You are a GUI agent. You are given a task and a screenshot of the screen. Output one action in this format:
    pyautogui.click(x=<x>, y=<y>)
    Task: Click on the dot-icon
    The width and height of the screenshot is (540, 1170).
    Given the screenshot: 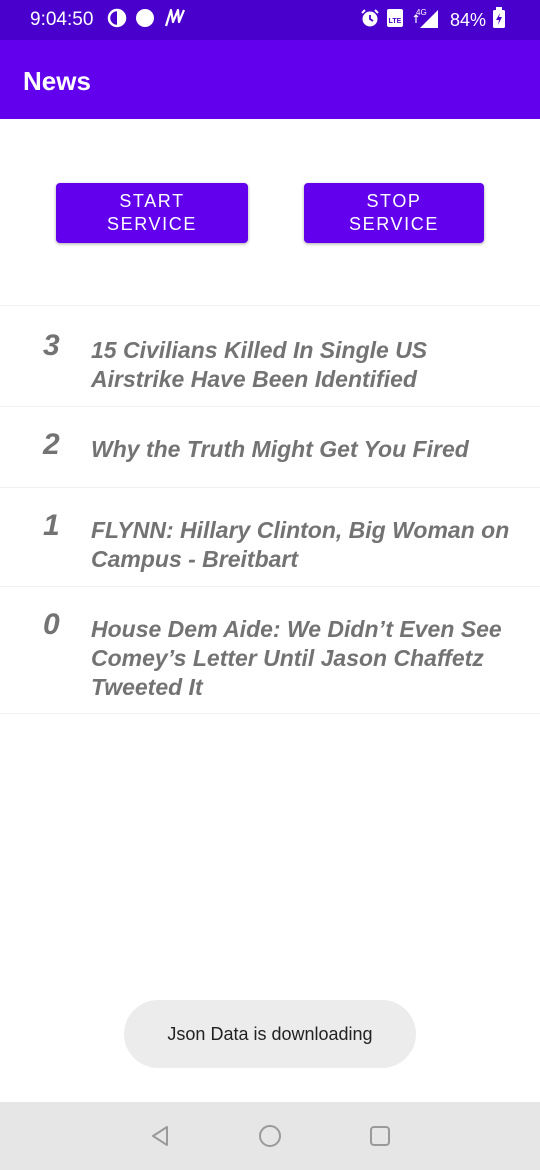 What is the action you would take?
    pyautogui.click(x=145, y=20)
    